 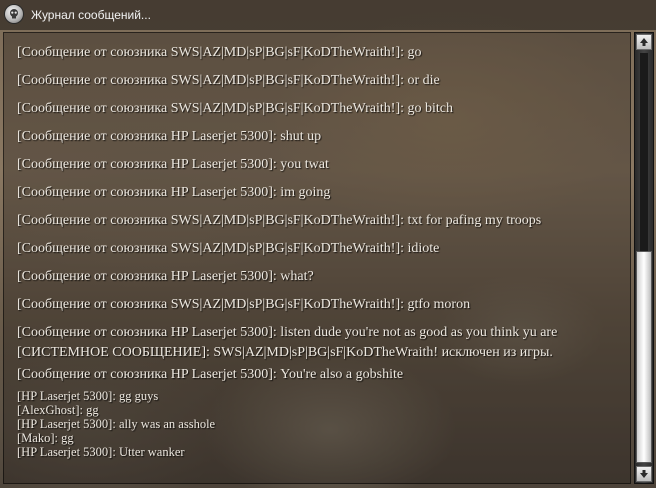 What do you see at coordinates (88, 396) in the screenshot?
I see `chat-line: [HP Laserjet 5300]: gg guys` at bounding box center [88, 396].